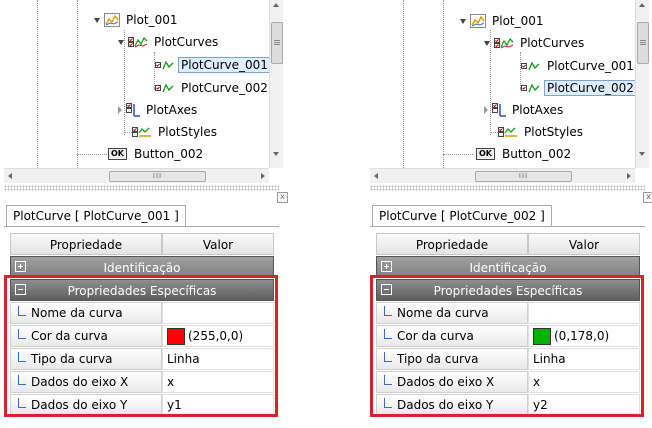 This screenshot has height=428, width=652. I want to click on property-tab: PlotCurve [ PlotCurve_001 ], so click(96, 215).